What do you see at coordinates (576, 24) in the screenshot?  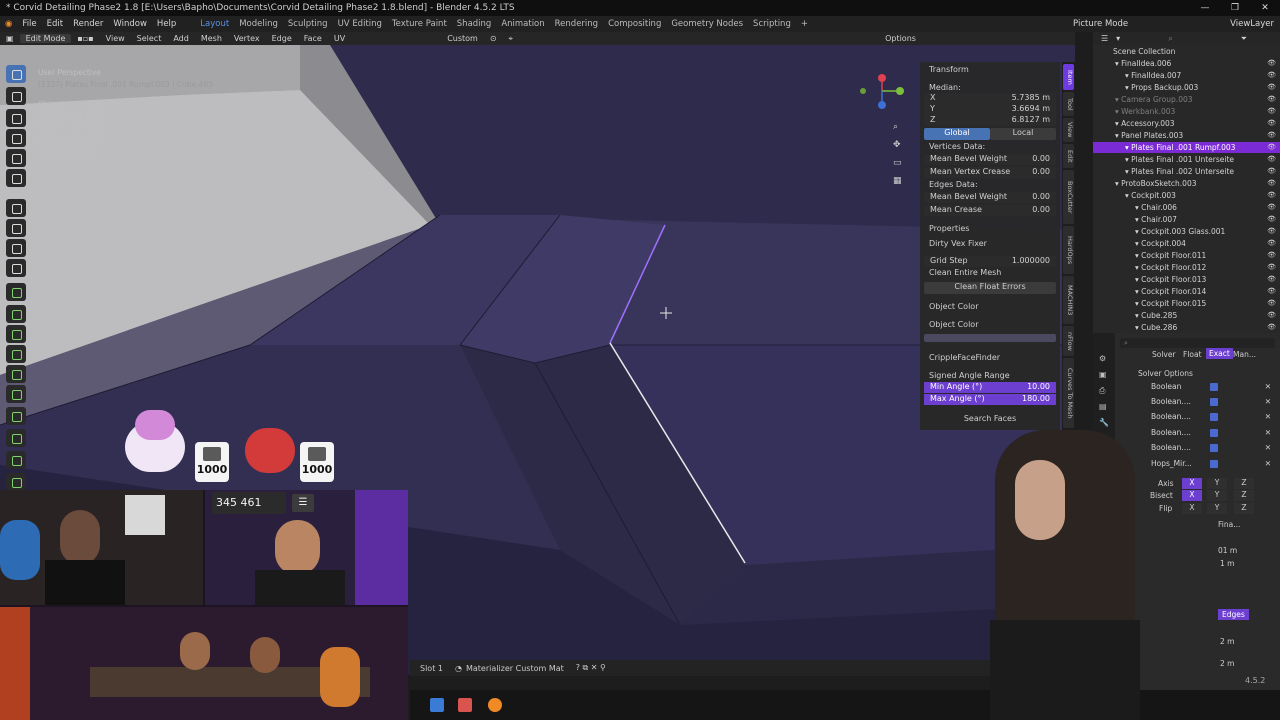 I see `tab-rendering: Rendering` at bounding box center [576, 24].